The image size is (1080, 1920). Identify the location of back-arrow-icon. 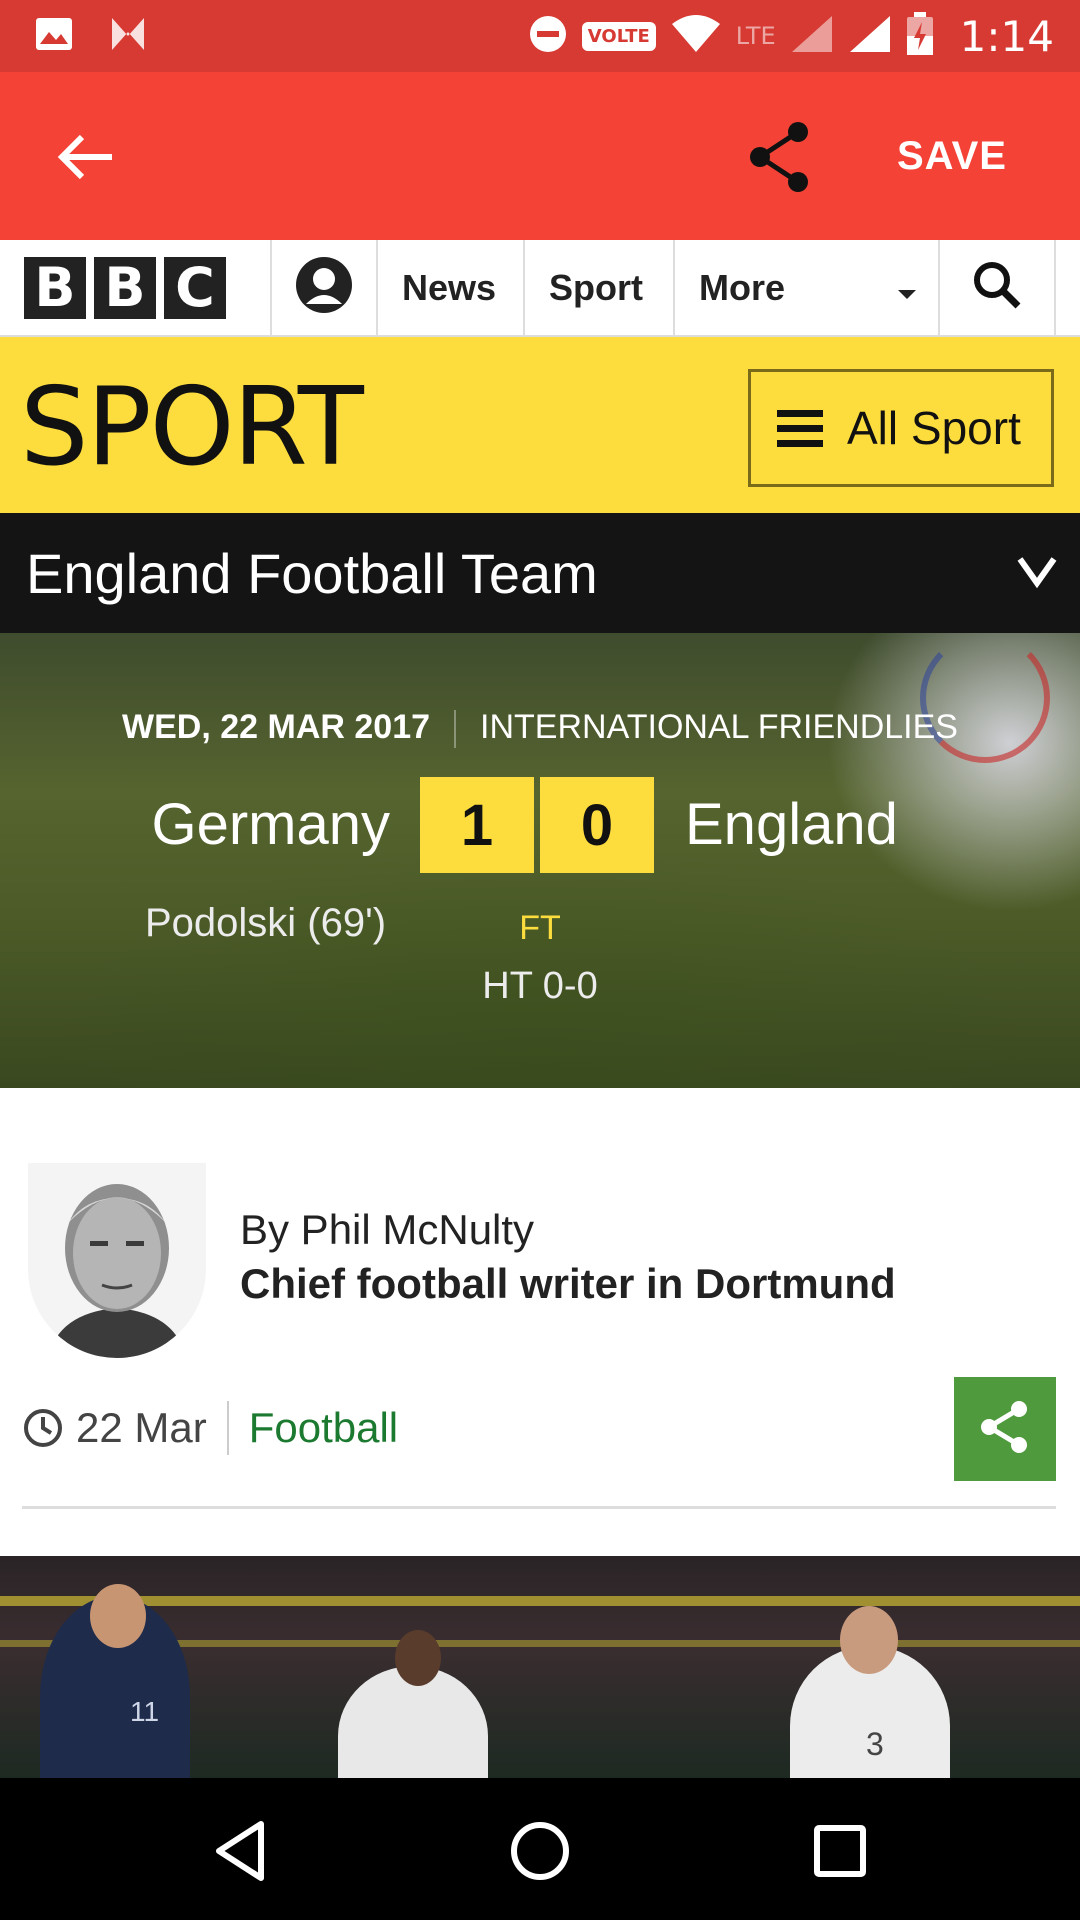
(85, 157).